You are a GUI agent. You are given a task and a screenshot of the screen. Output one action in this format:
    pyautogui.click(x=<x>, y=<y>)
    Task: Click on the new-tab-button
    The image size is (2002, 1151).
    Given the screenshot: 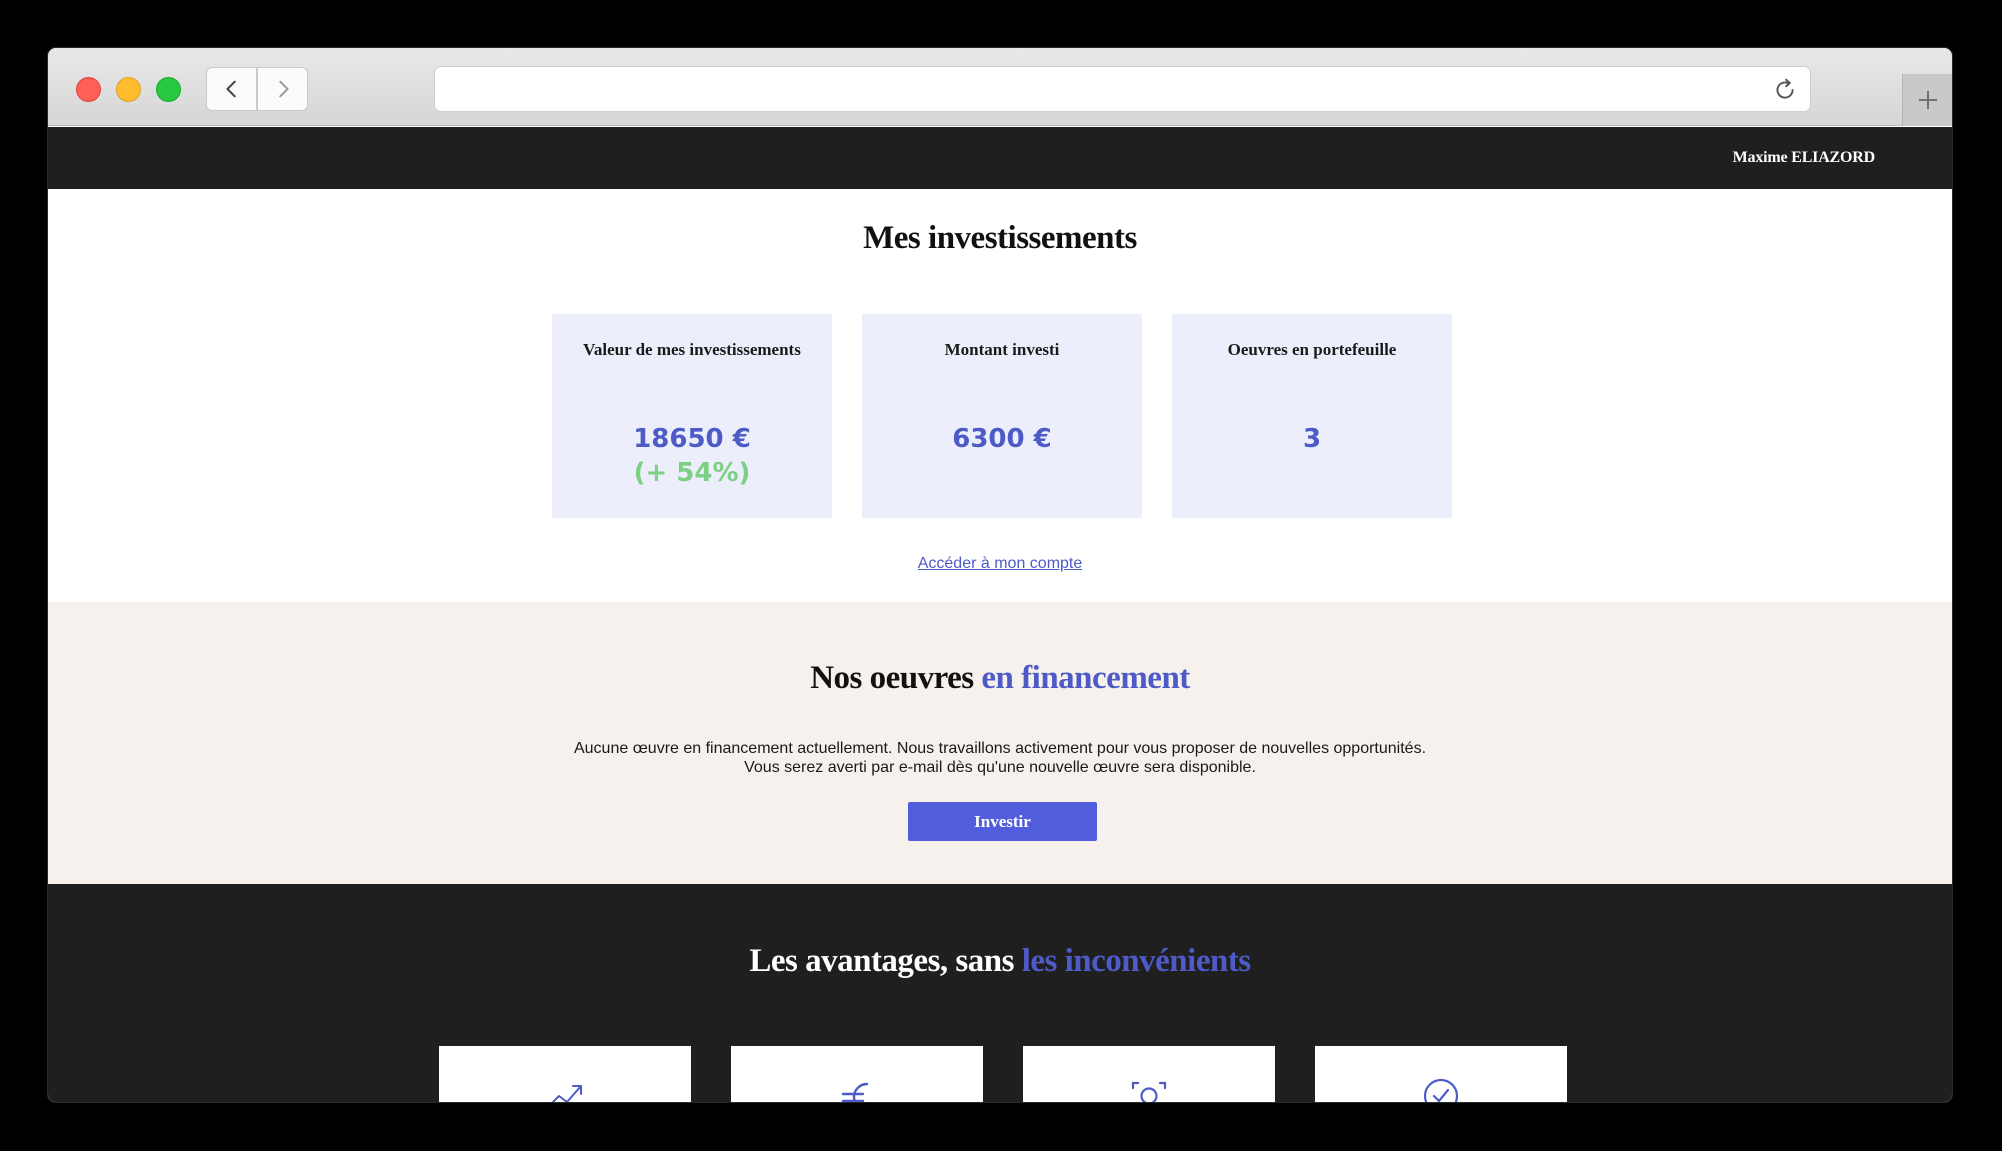 What is the action you would take?
    pyautogui.click(x=1927, y=100)
    